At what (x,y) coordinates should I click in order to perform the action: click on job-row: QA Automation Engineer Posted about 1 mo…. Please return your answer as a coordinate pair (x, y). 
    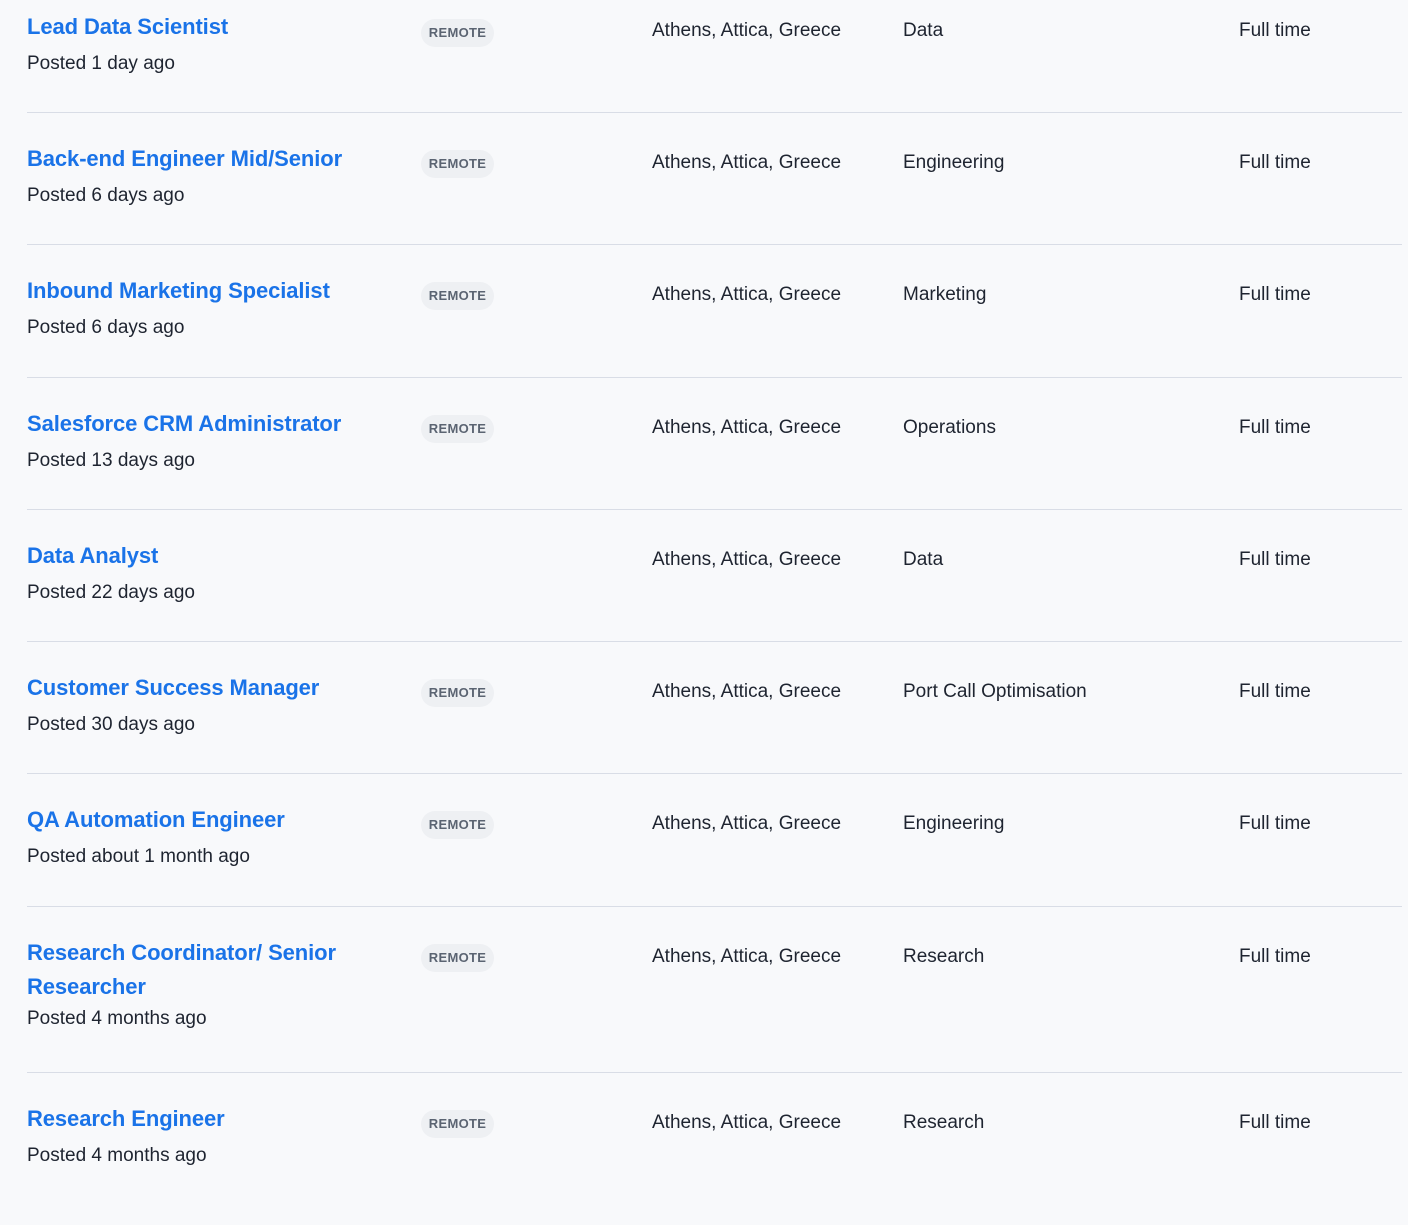
    Looking at the image, I should click on (714, 840).